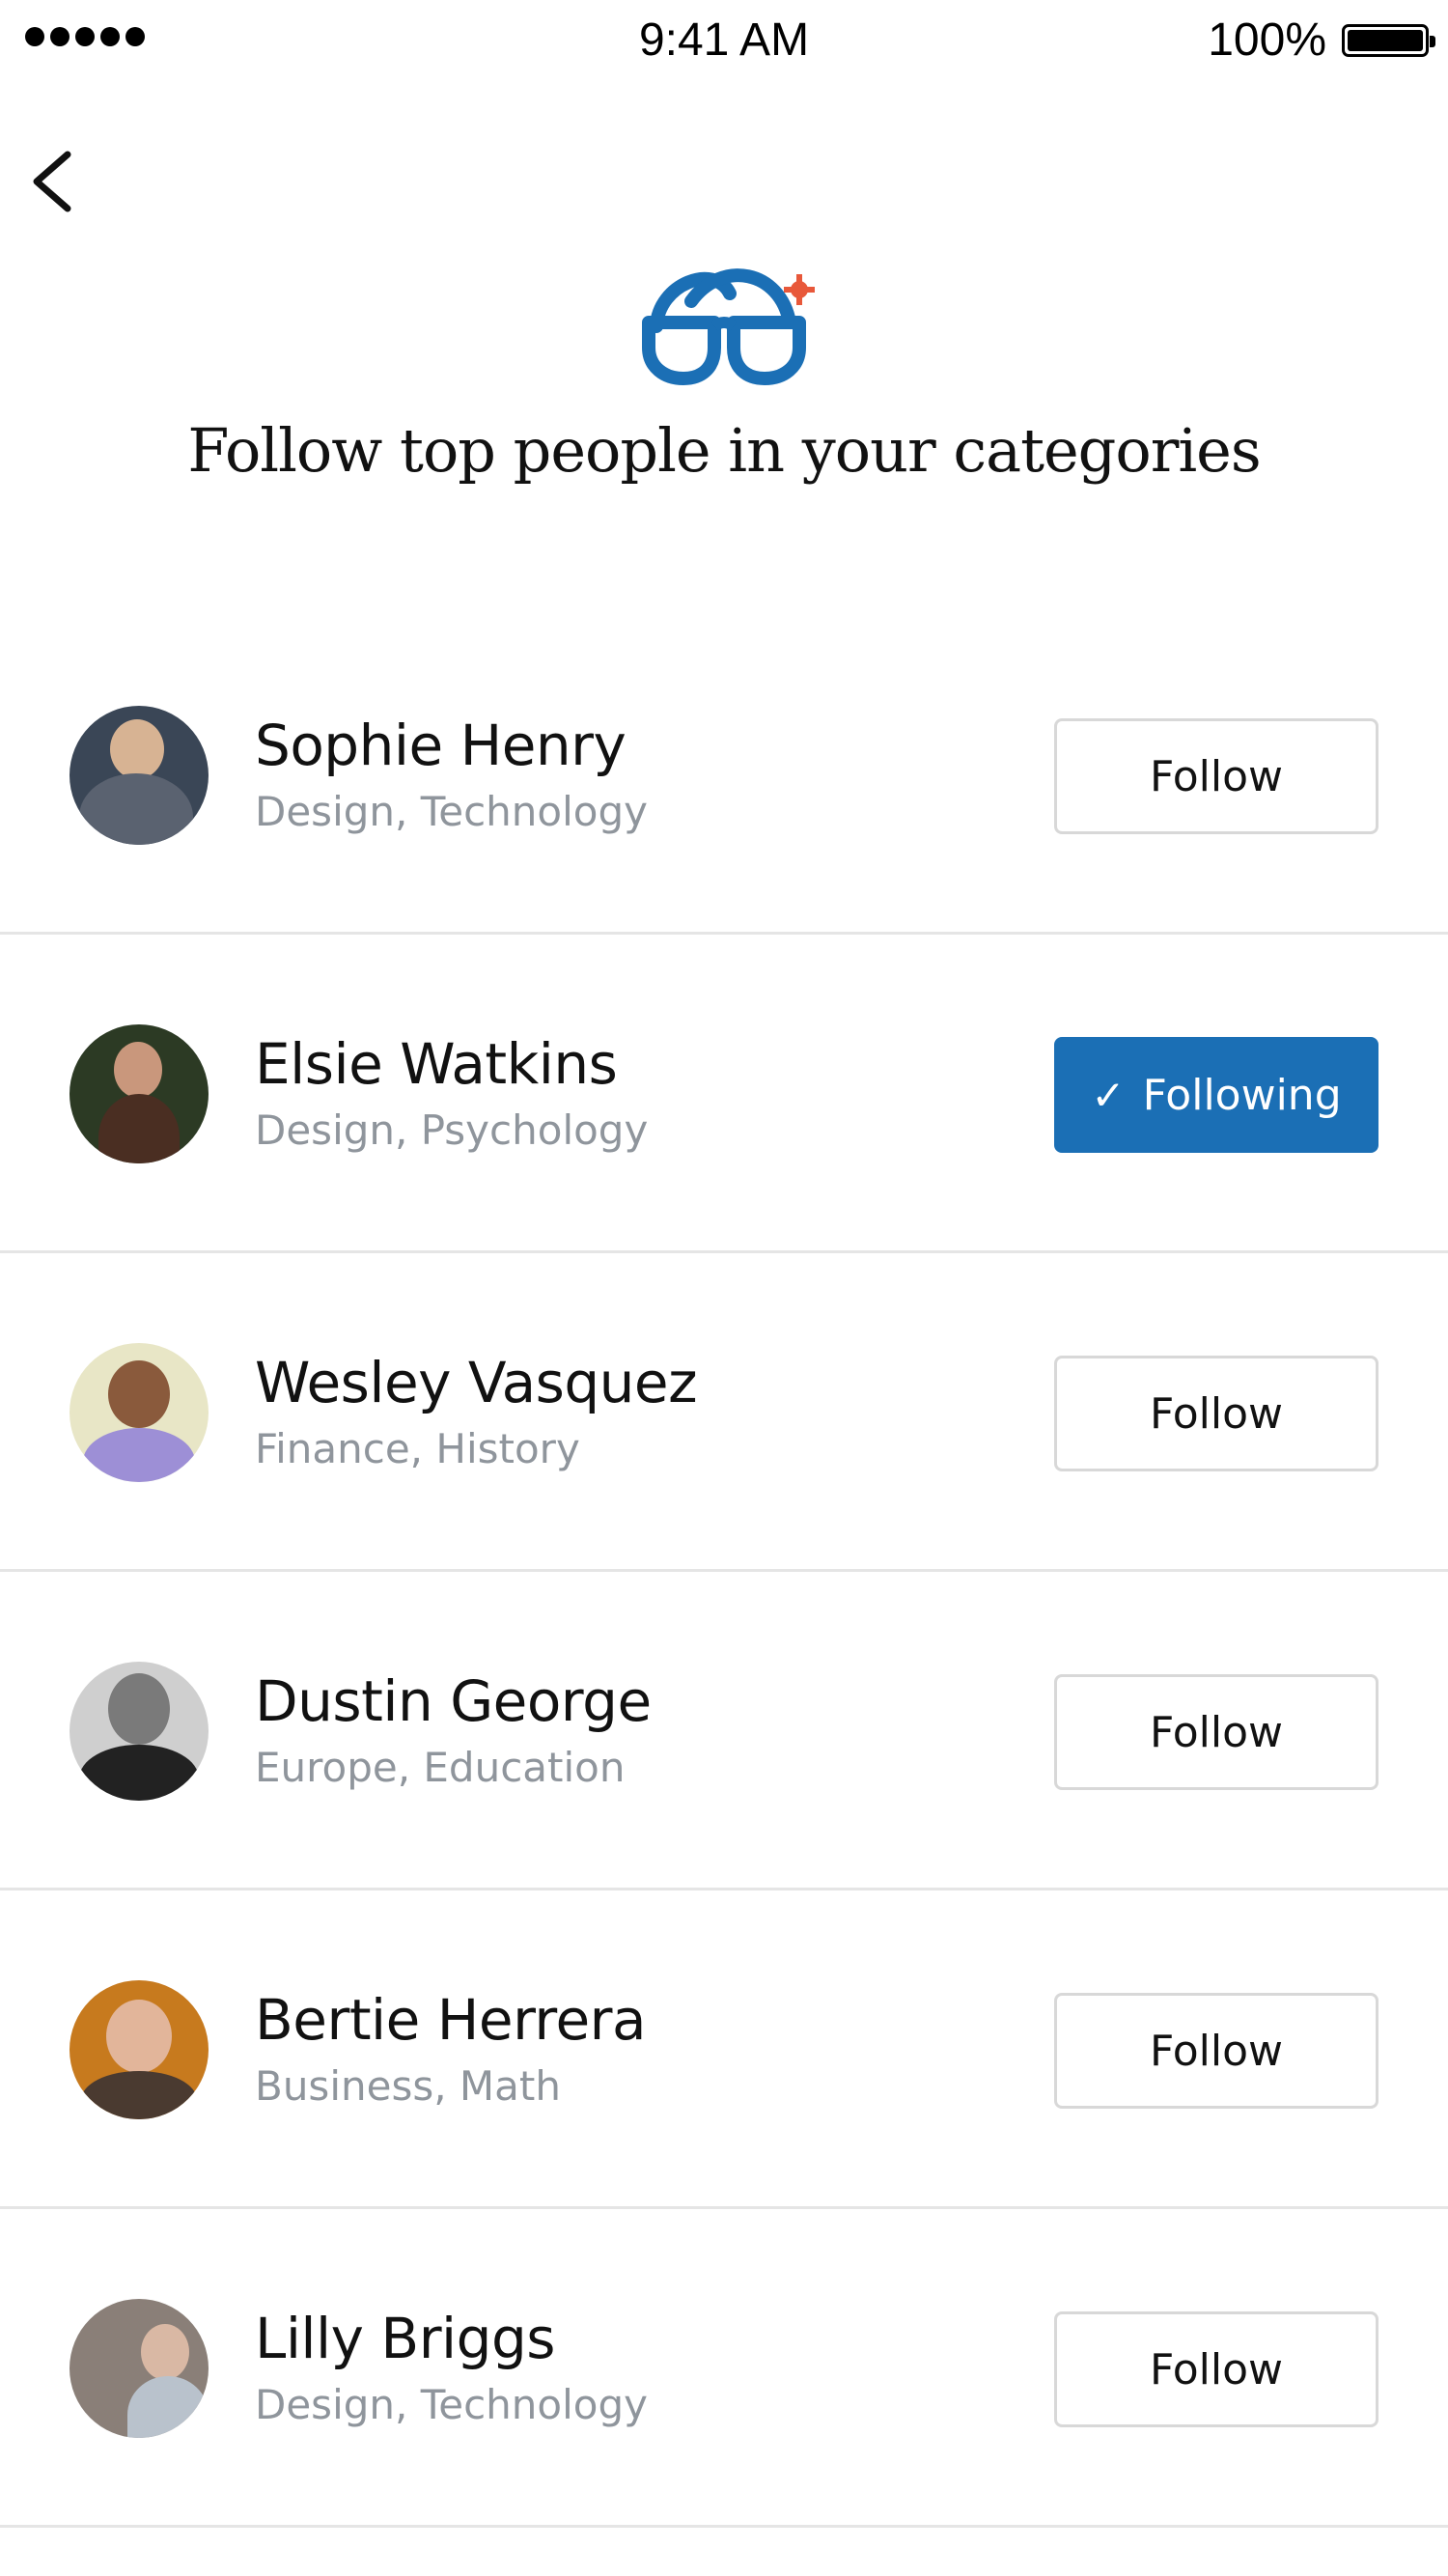 The image size is (1448, 2576). I want to click on page-title: Follow top people in your categories, so click(724, 451).